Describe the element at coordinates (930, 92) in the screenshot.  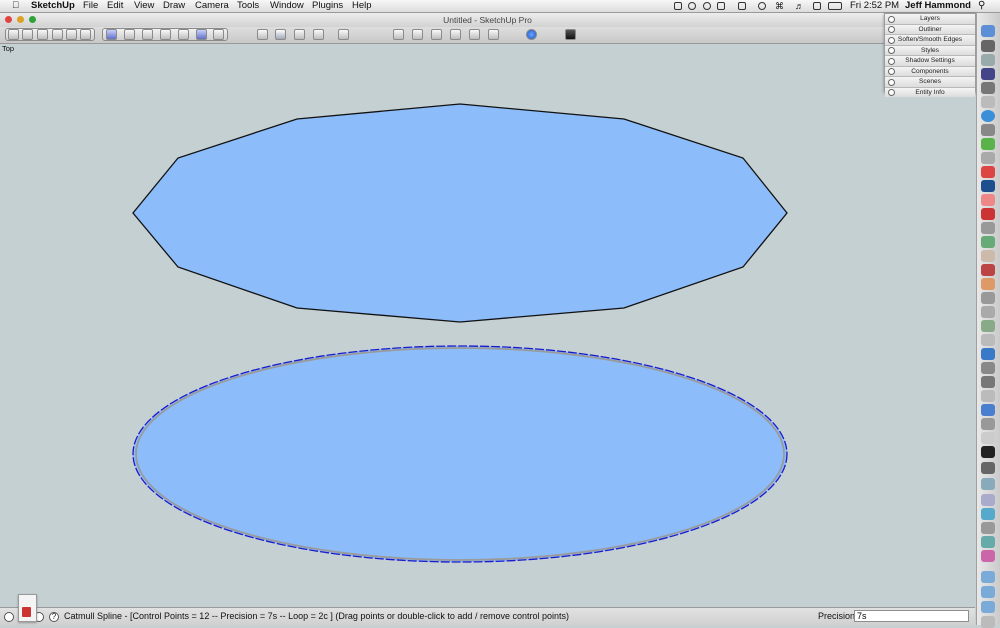
I see `tray-entity-info: Entity Info` at that location.